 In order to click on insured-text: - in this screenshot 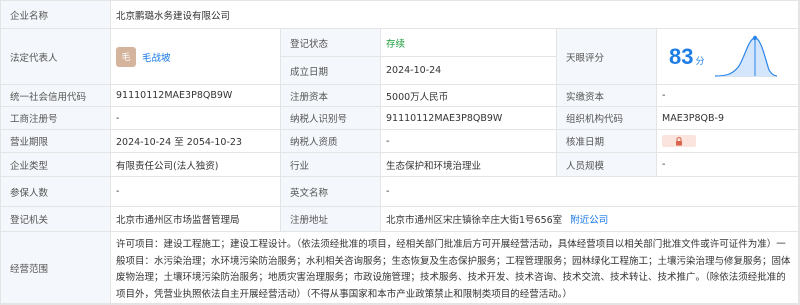, I will do `click(118, 191)`.